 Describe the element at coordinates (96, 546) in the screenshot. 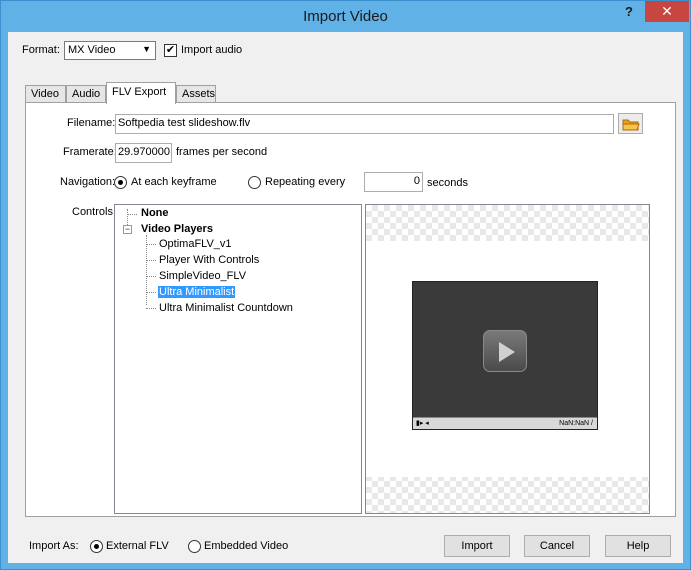

I see `external-flv-radio` at that location.